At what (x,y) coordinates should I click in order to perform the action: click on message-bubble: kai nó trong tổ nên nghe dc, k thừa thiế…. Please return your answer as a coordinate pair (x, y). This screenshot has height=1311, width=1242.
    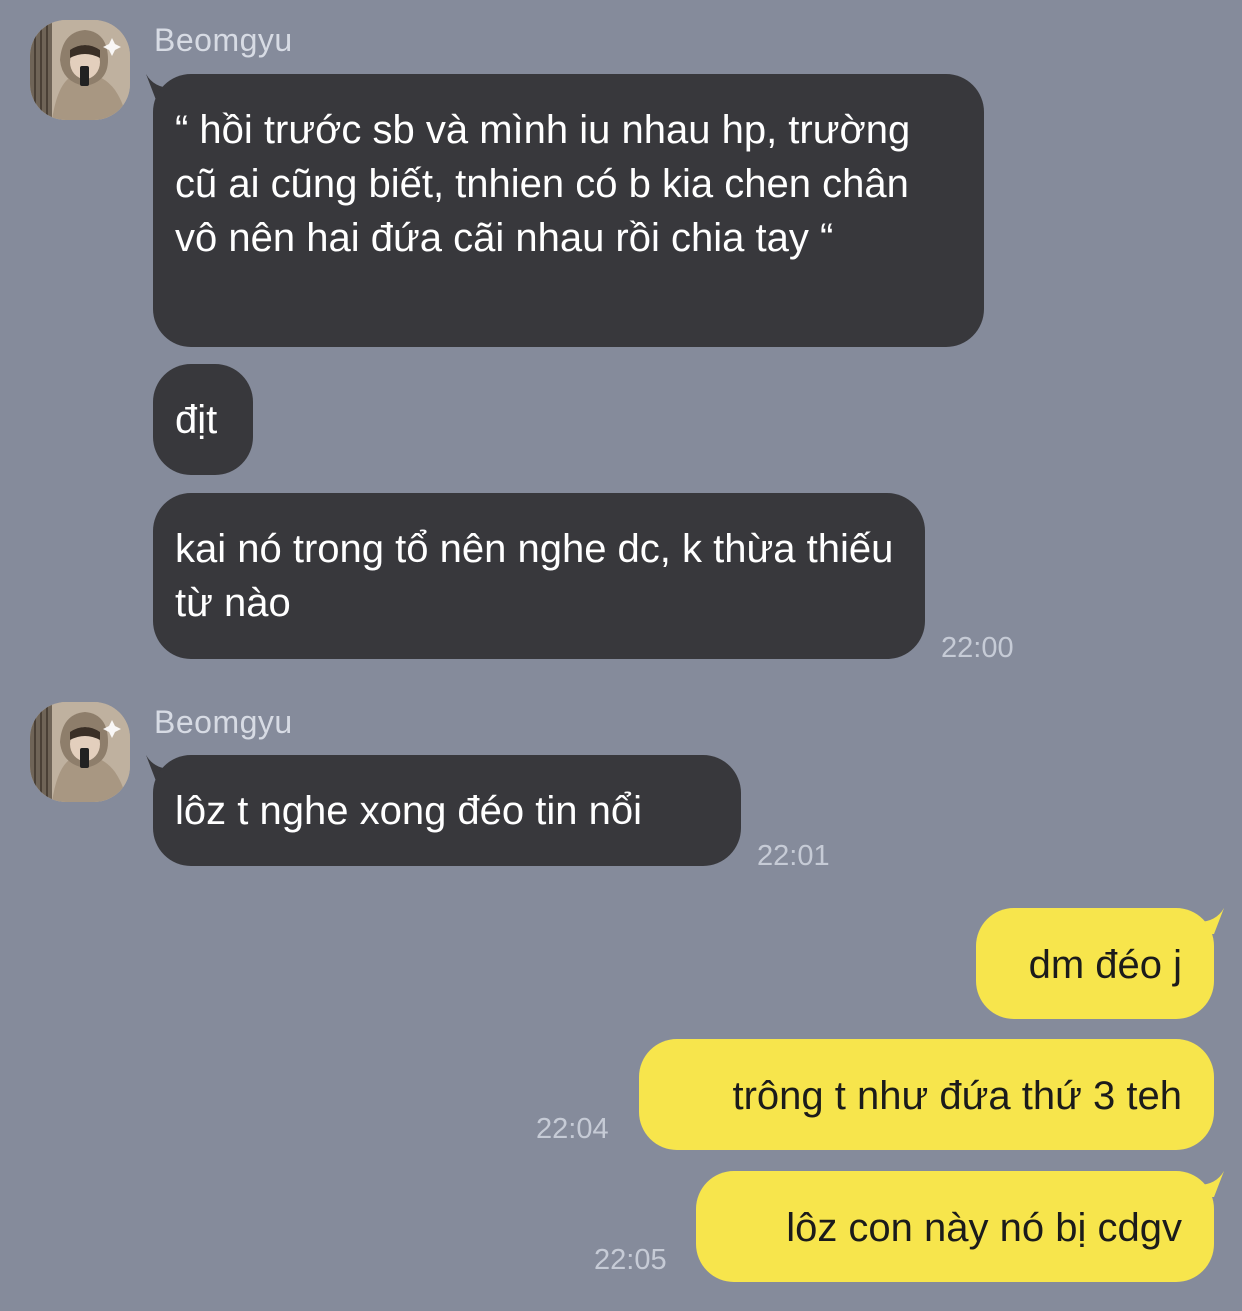
    Looking at the image, I should click on (539, 576).